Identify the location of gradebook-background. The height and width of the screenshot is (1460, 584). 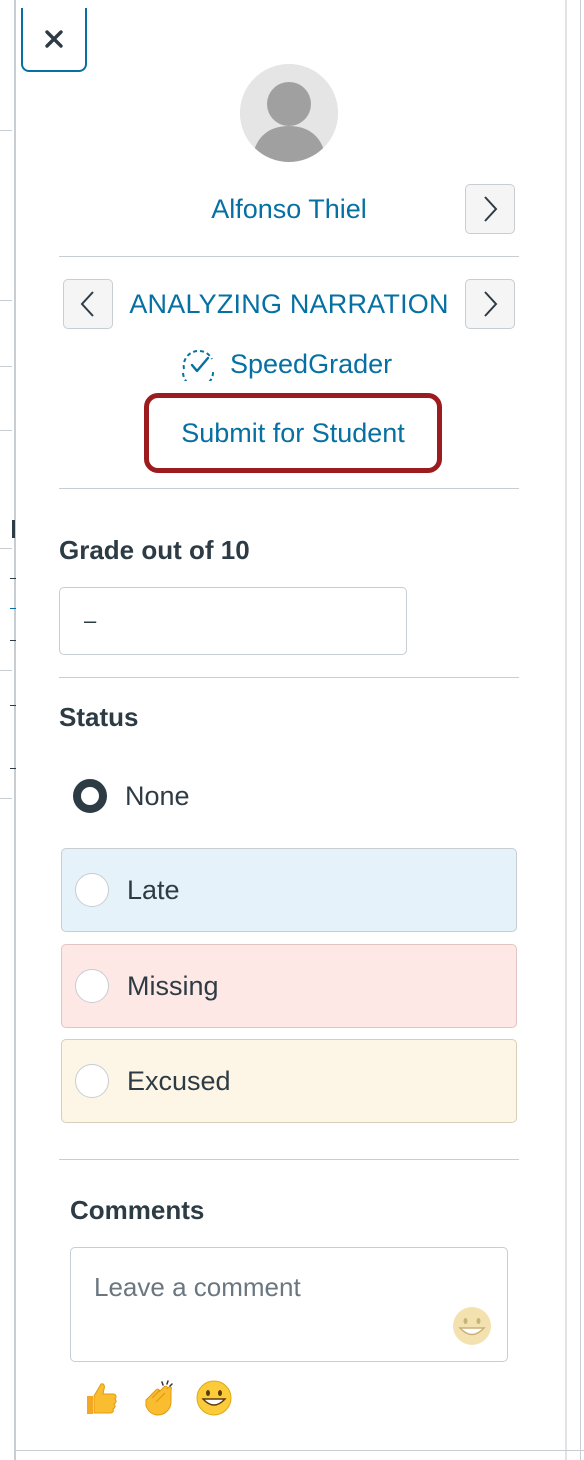
(8, 730).